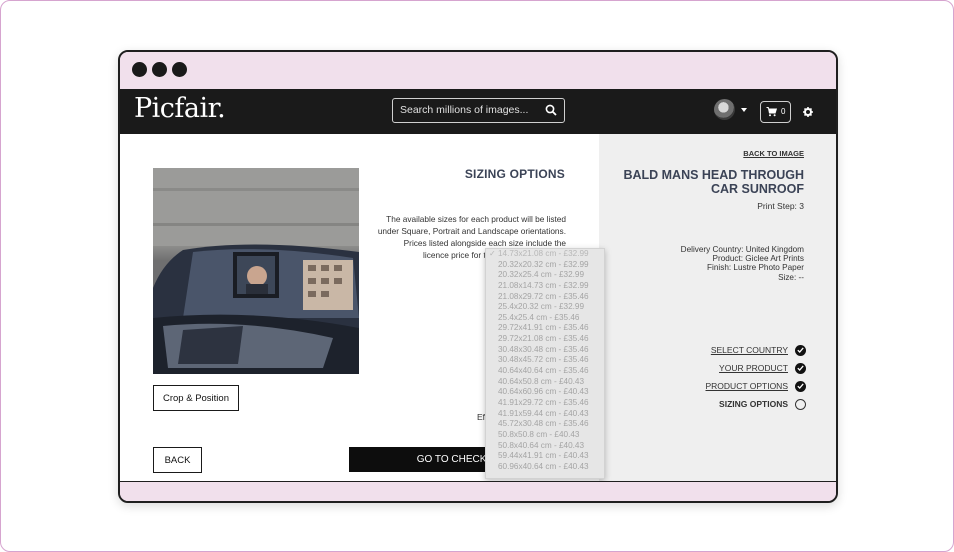 This screenshot has width=954, height=552. What do you see at coordinates (771, 112) in the screenshot?
I see `cart-icon` at bounding box center [771, 112].